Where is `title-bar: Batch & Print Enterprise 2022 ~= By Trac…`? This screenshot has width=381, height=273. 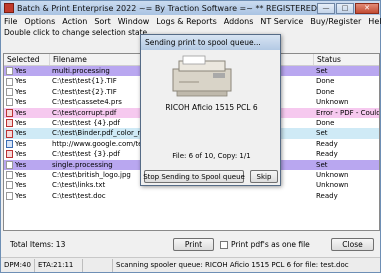
title-bar: Batch & Print Enterprise 2022 ~= By Trac… is located at coordinates (190, 8).